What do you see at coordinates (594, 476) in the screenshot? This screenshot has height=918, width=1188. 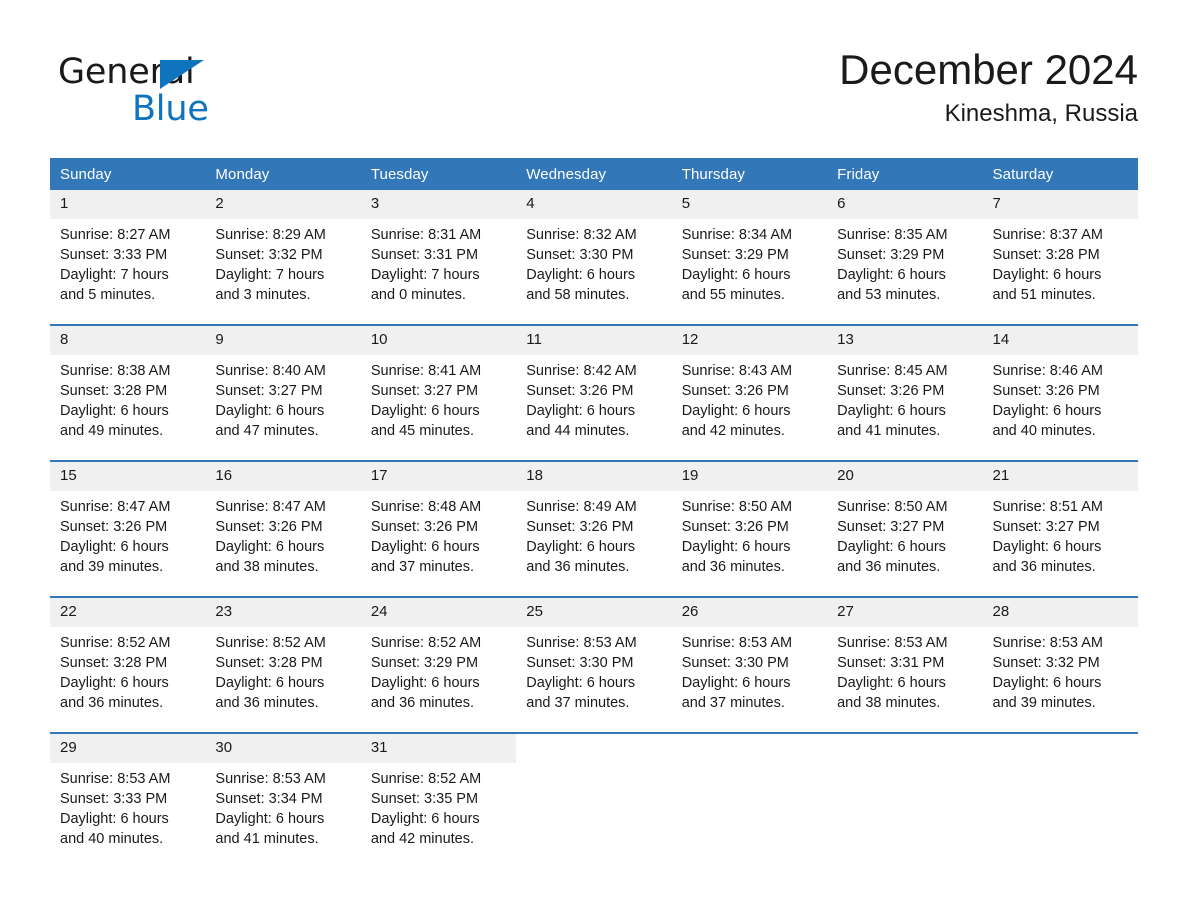 I see `day-number: 18` at bounding box center [594, 476].